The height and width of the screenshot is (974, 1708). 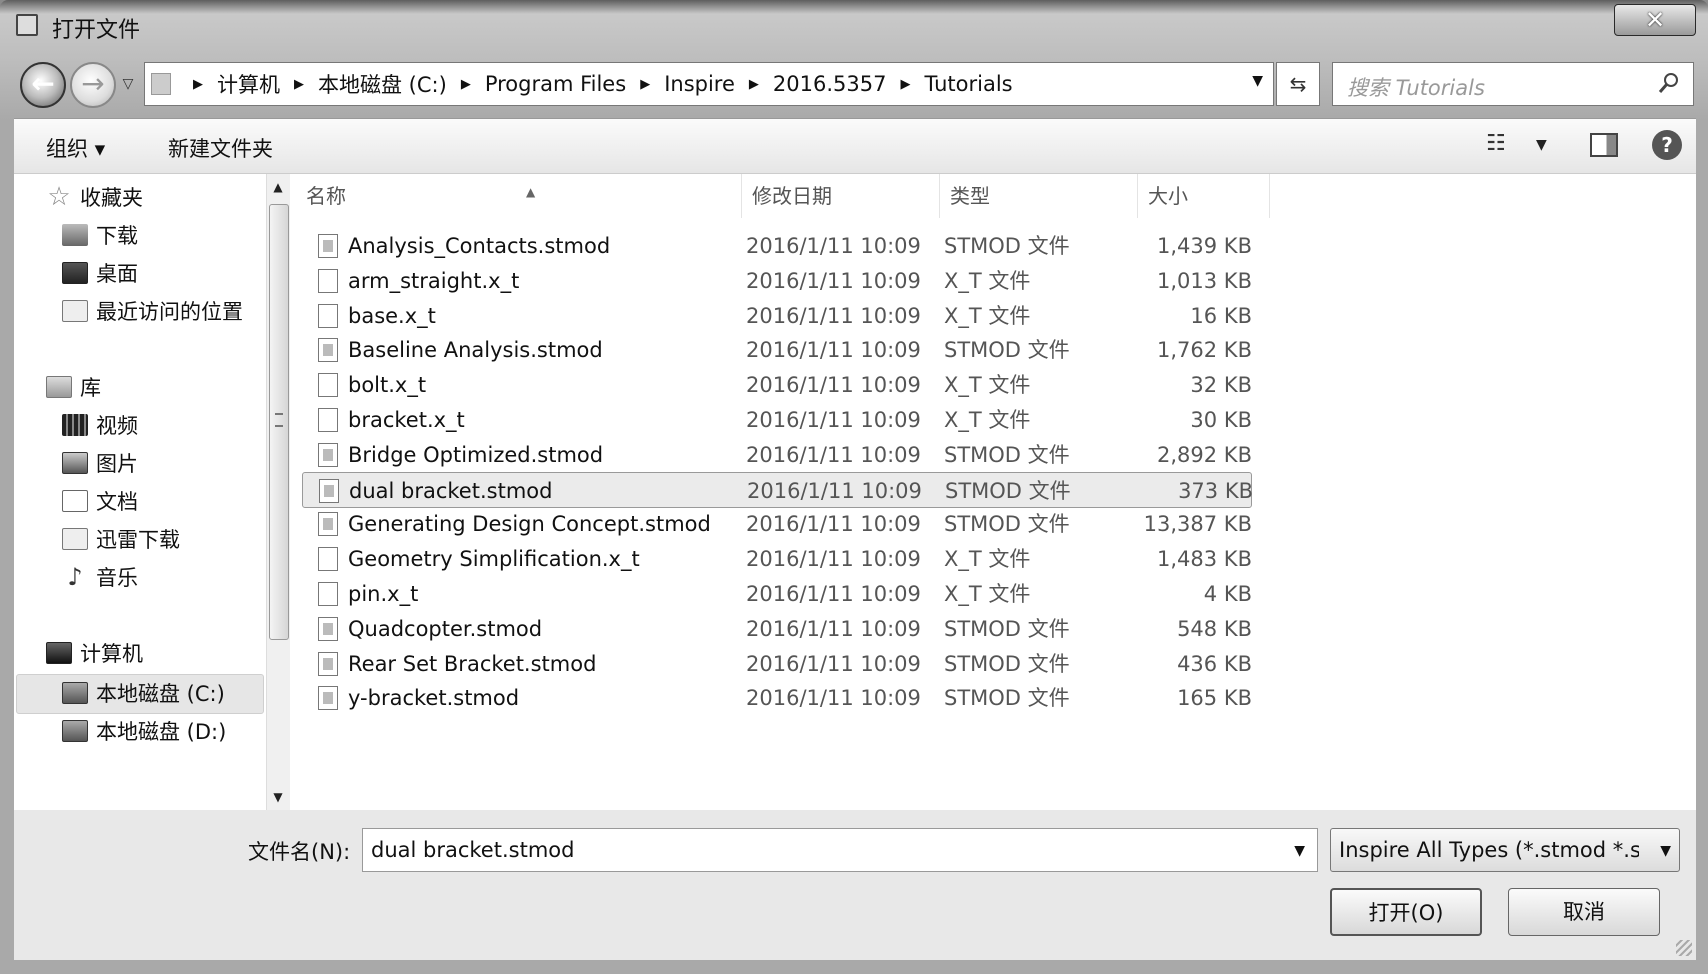 I want to click on refresh-button: ⇆, so click(x=1298, y=84).